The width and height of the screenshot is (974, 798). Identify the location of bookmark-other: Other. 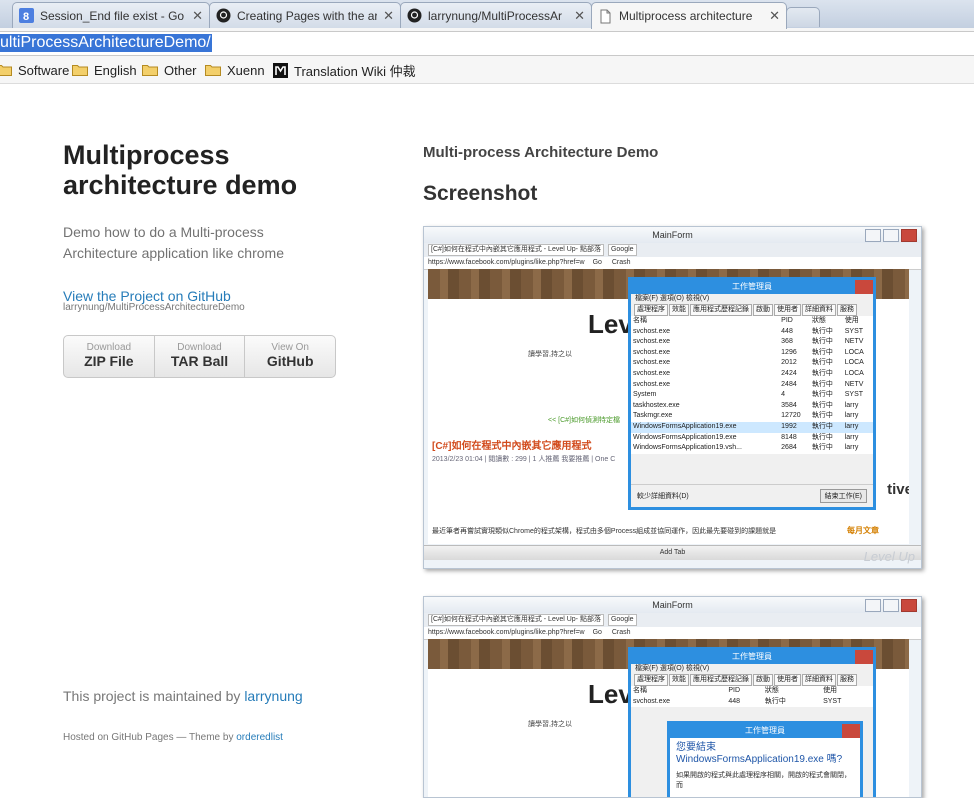
(169, 70).